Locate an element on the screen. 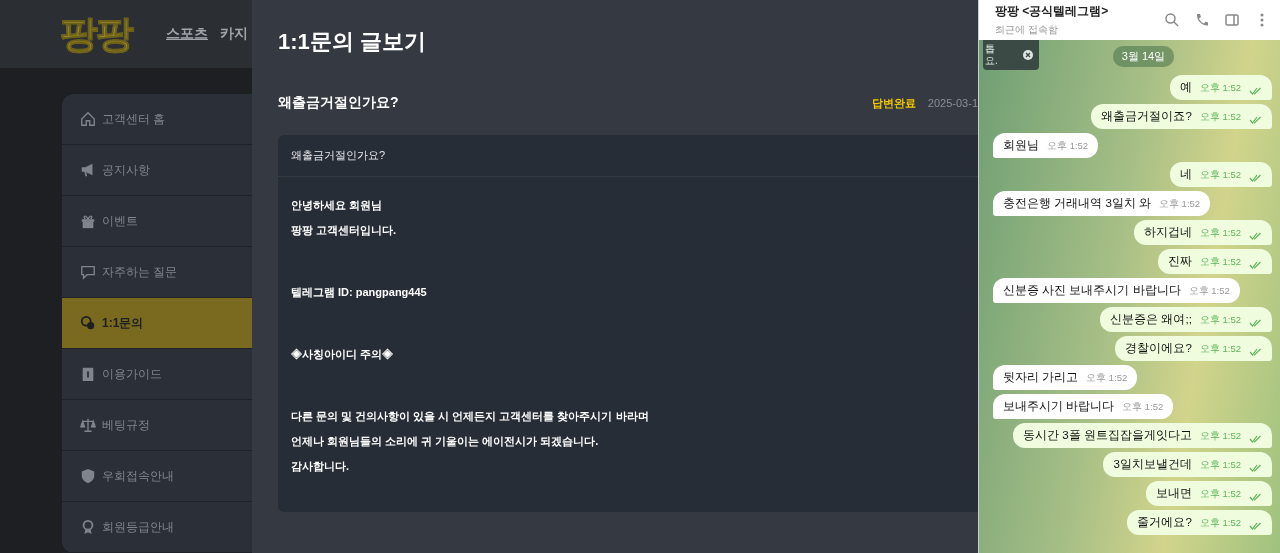 Image resolution: width=1280 pixels, height=553 pixels. message-text: 동시간 3폴 원트집잡을게잇다고 is located at coordinates (1107, 435).